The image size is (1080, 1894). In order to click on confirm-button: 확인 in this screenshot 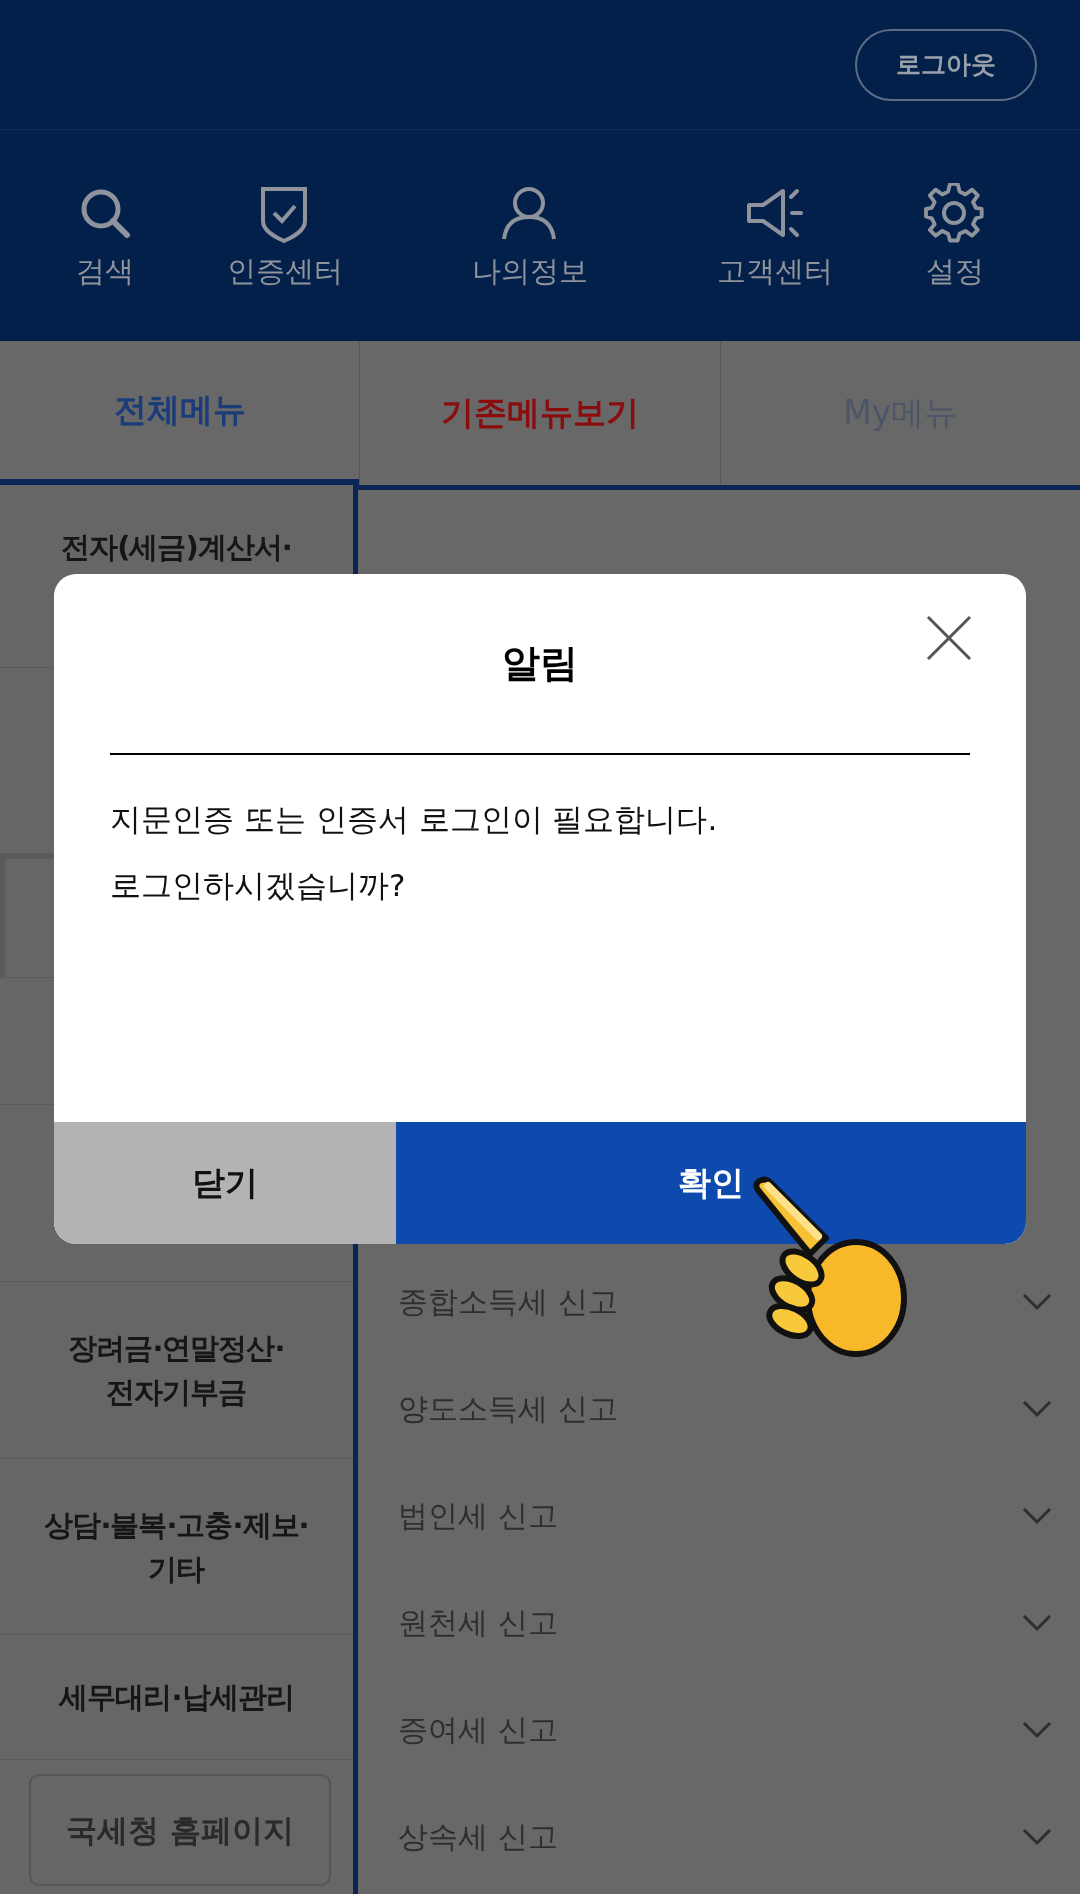, I will do `click(711, 1183)`.